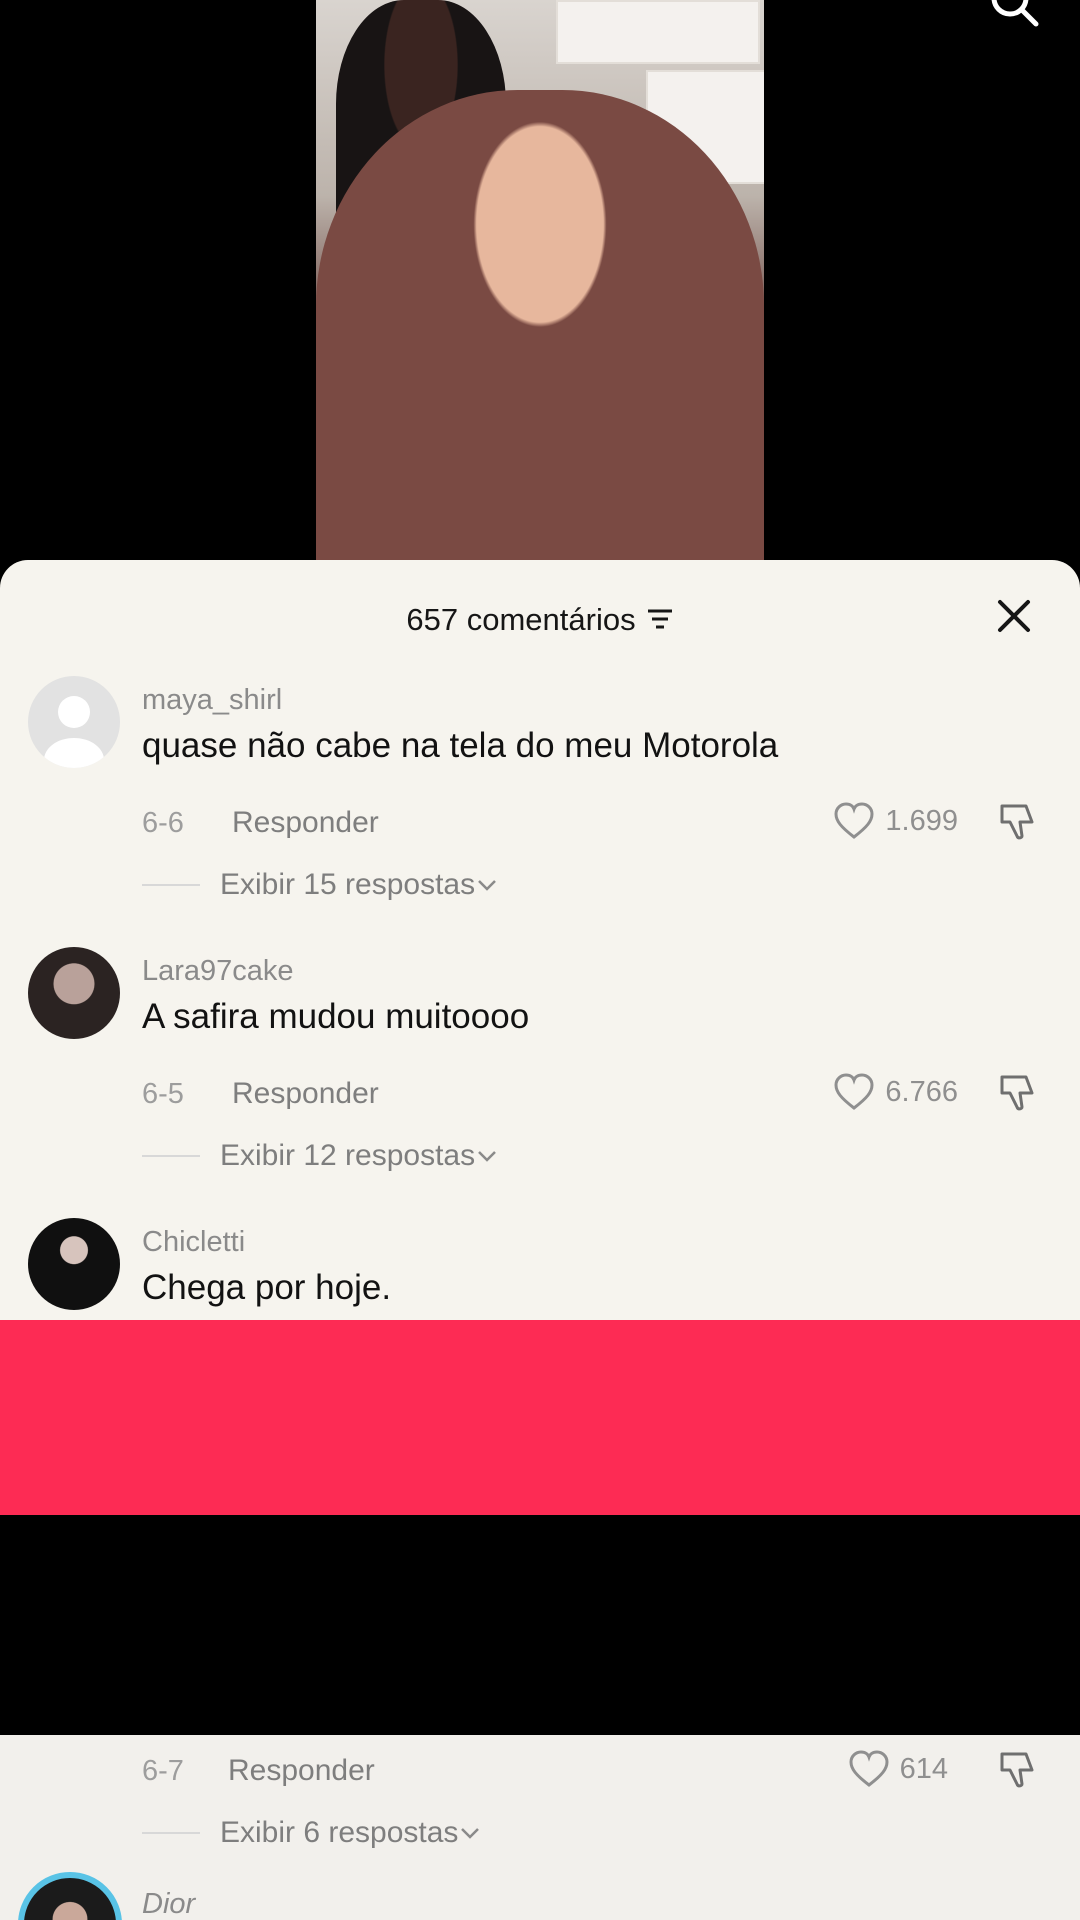  I want to click on like-count: 6.766, so click(921, 1091).